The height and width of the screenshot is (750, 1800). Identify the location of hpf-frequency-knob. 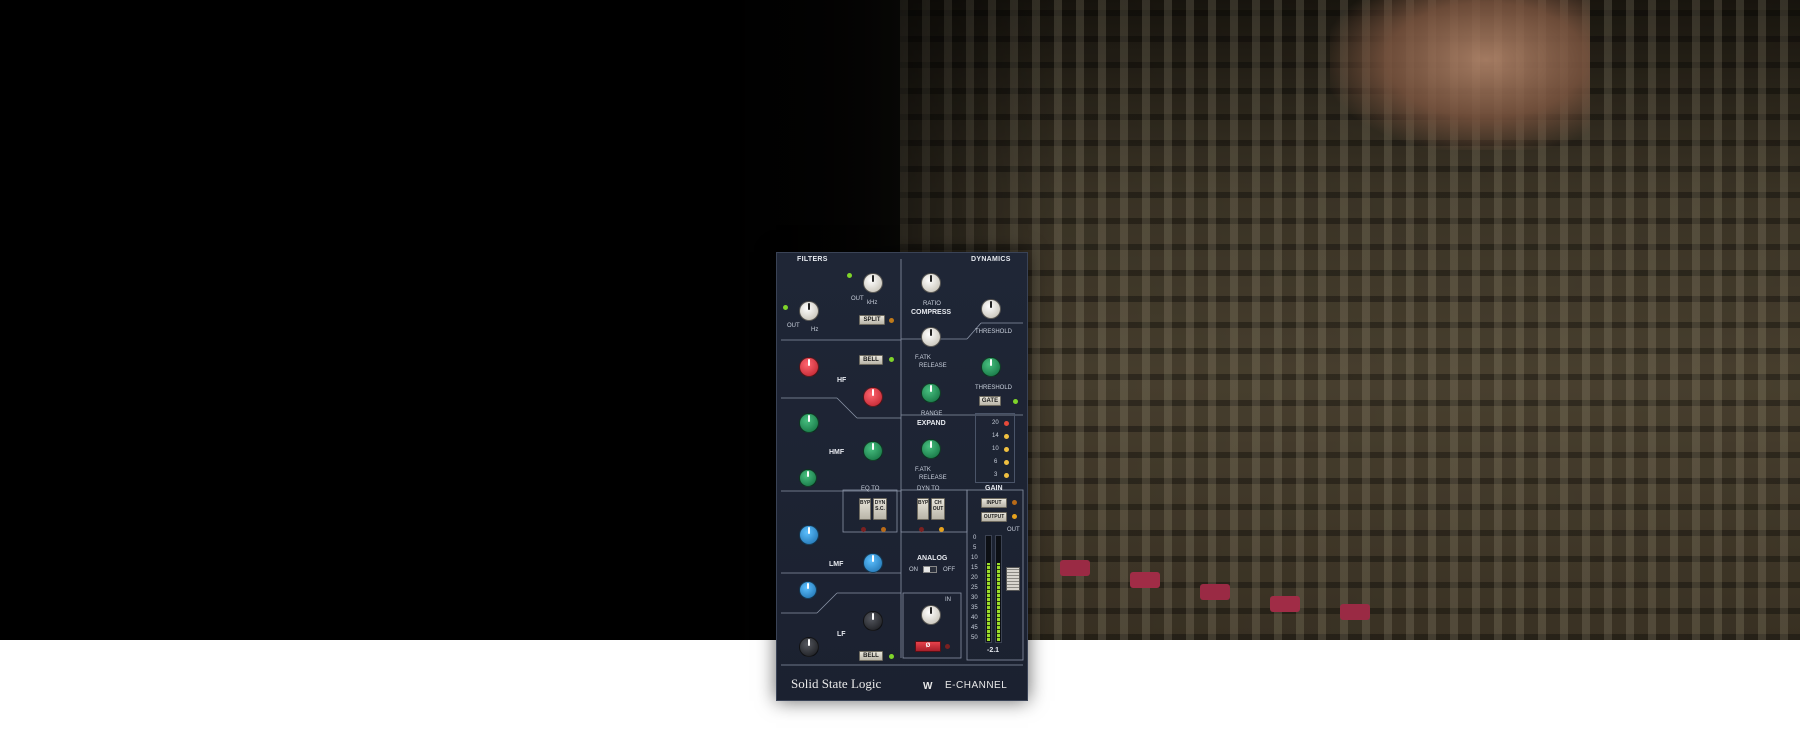
(809, 311).